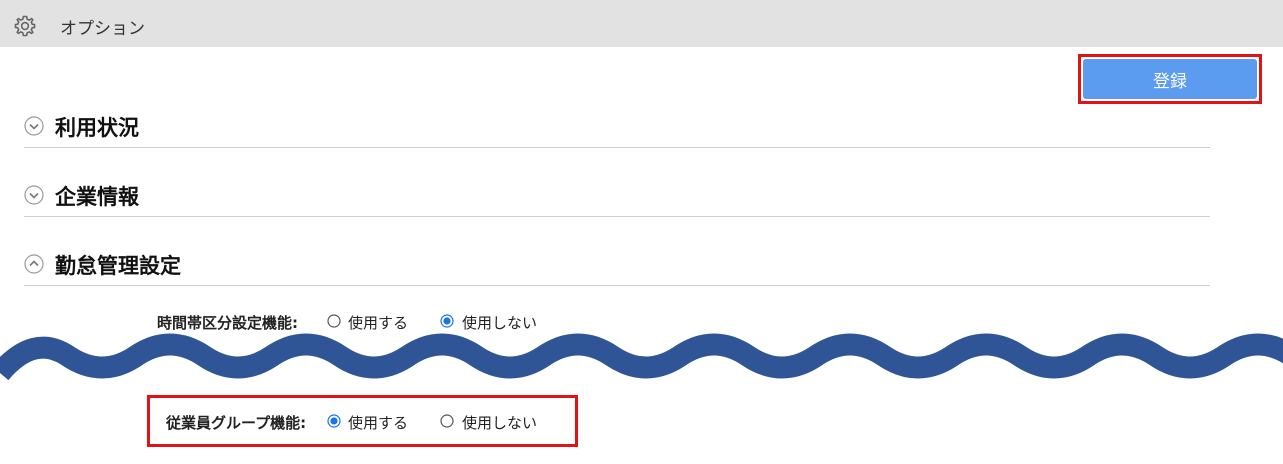 The width and height of the screenshot is (1283, 464). I want to click on section-usage: 利用状況, so click(617, 129).